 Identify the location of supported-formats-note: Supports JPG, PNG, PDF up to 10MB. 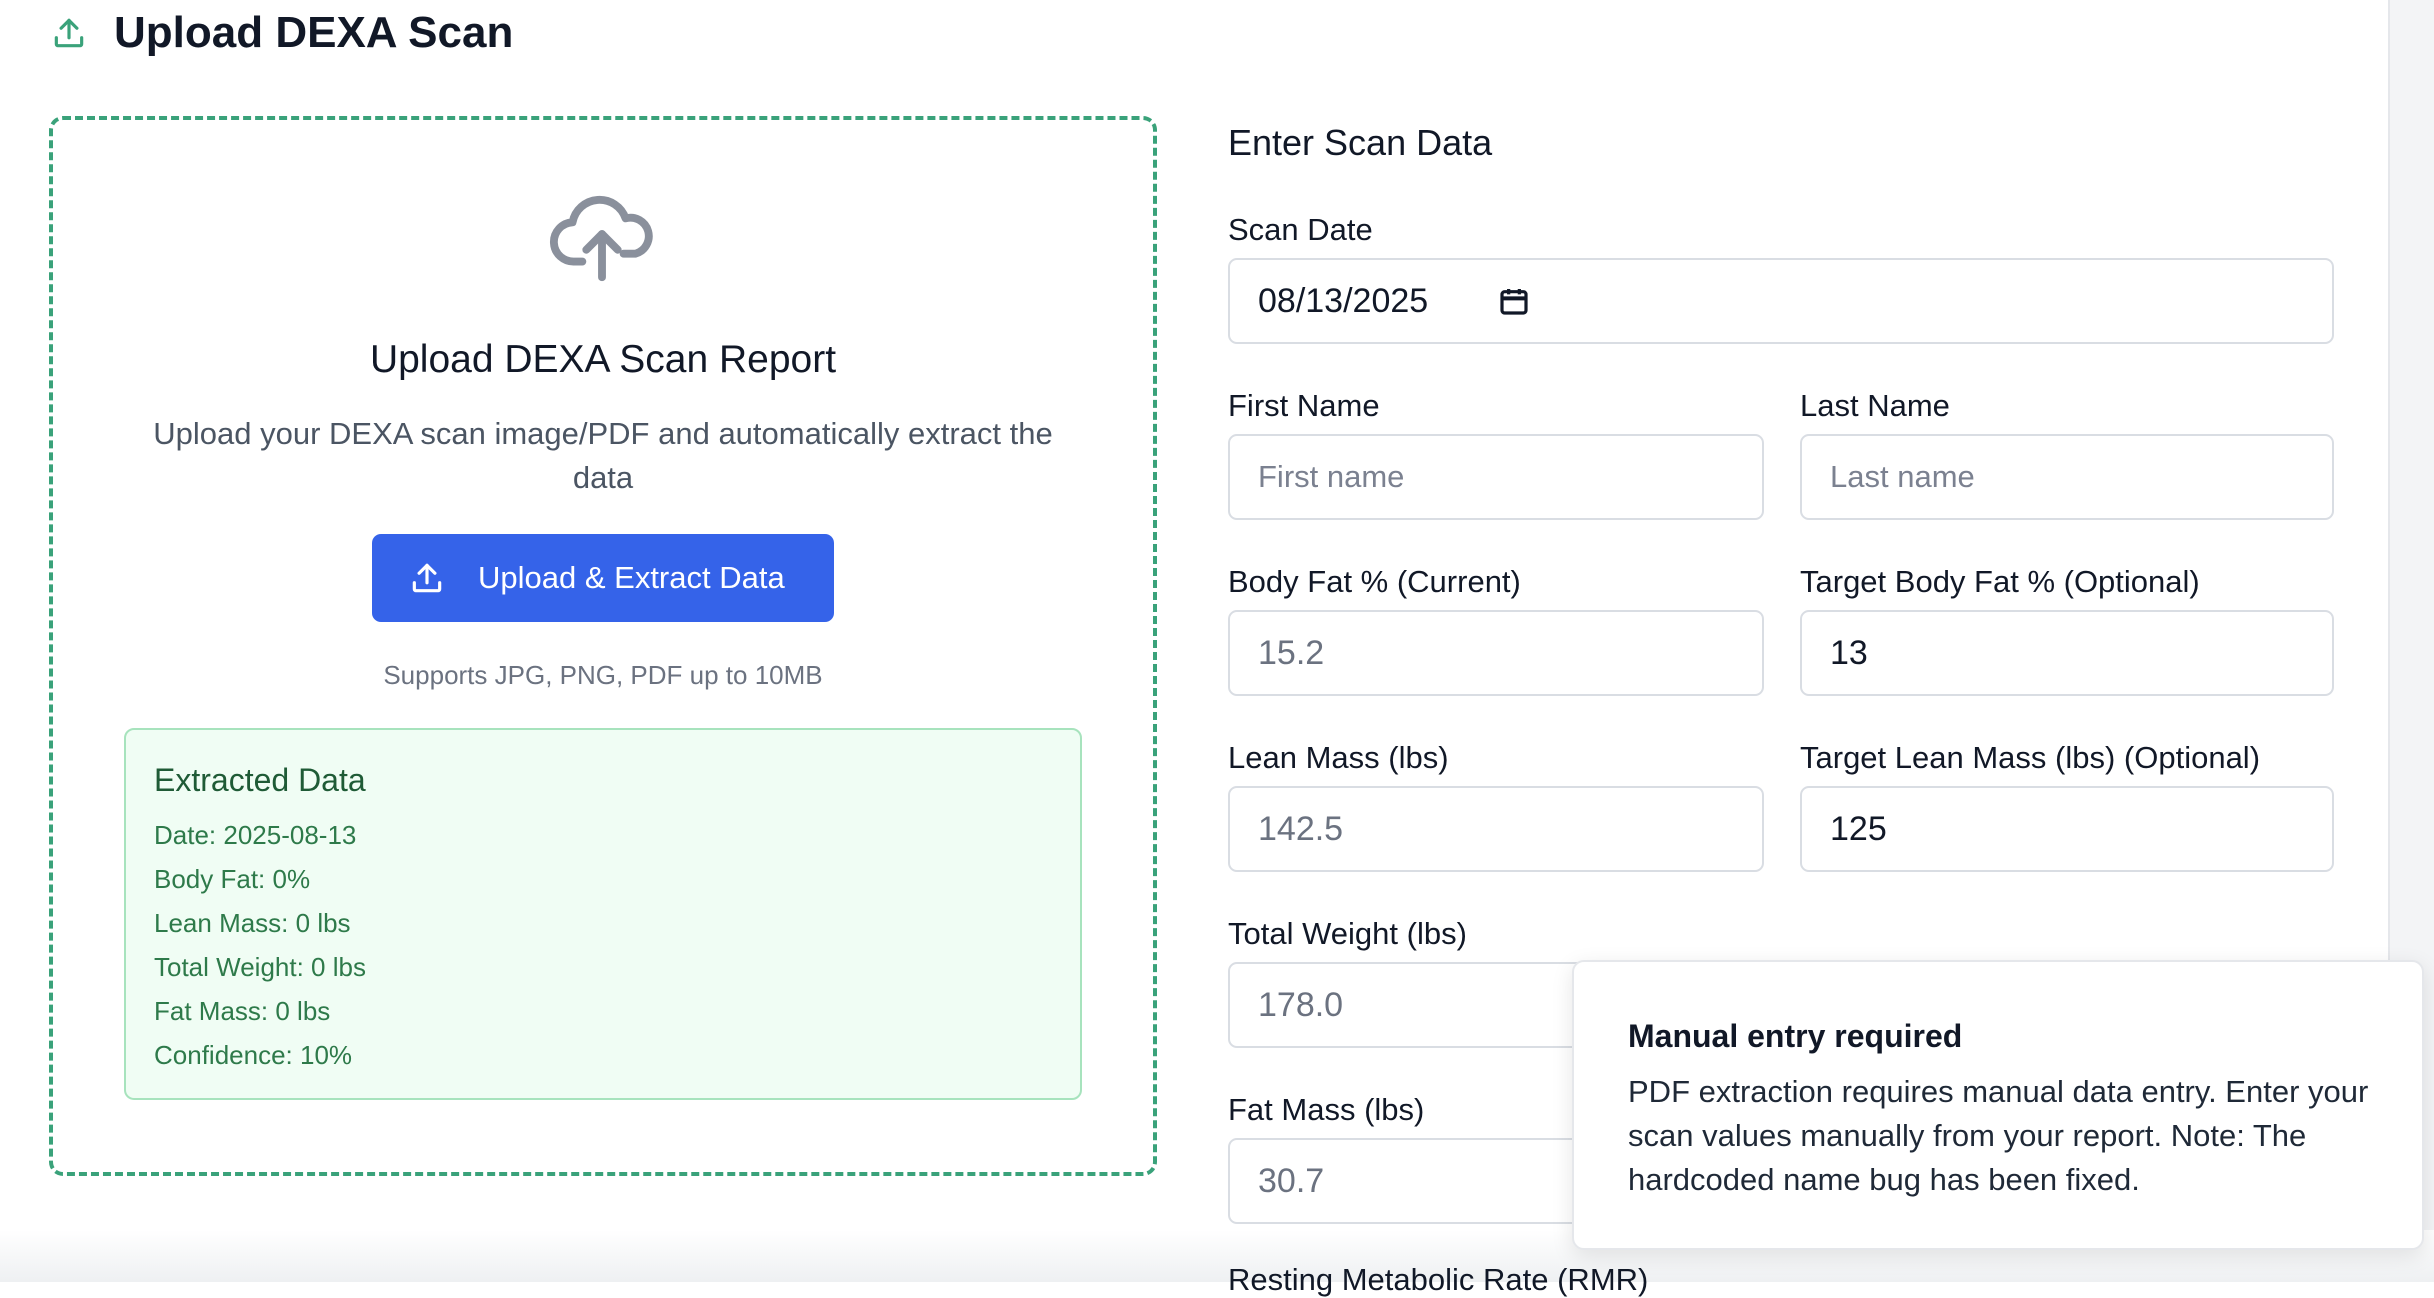
(603, 675).